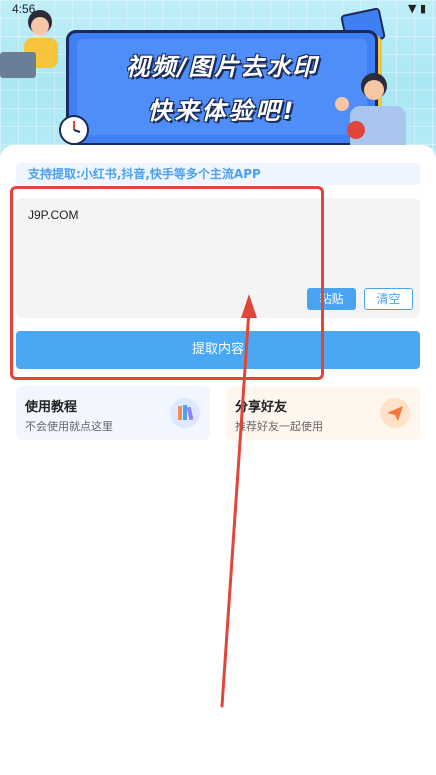 The height and width of the screenshot is (775, 436). Describe the element at coordinates (388, 299) in the screenshot. I see `clear-button: 清空` at that location.